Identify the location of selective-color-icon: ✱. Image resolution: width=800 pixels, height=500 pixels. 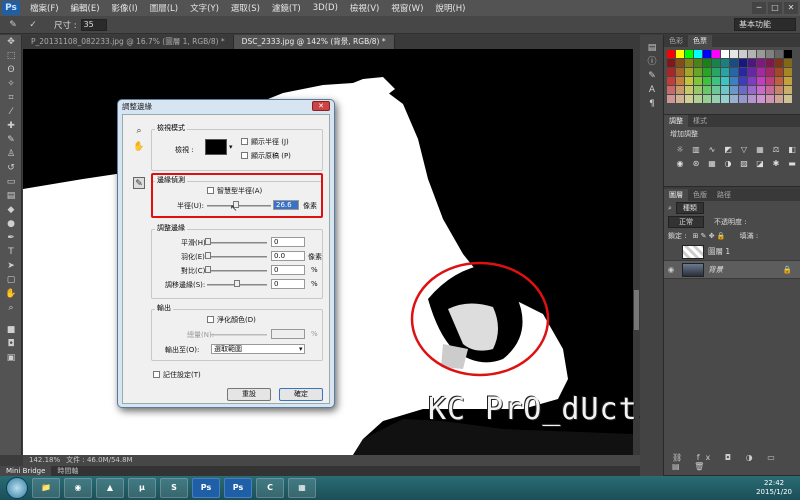
(776, 164).